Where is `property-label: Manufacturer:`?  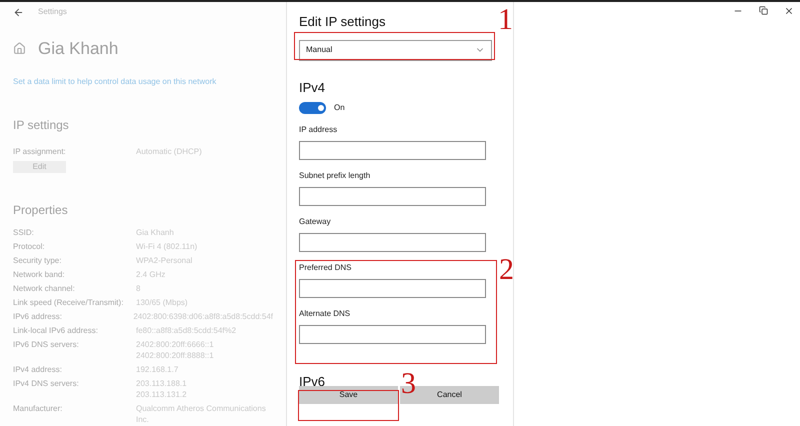 property-label: Manufacturer: is located at coordinates (38, 408).